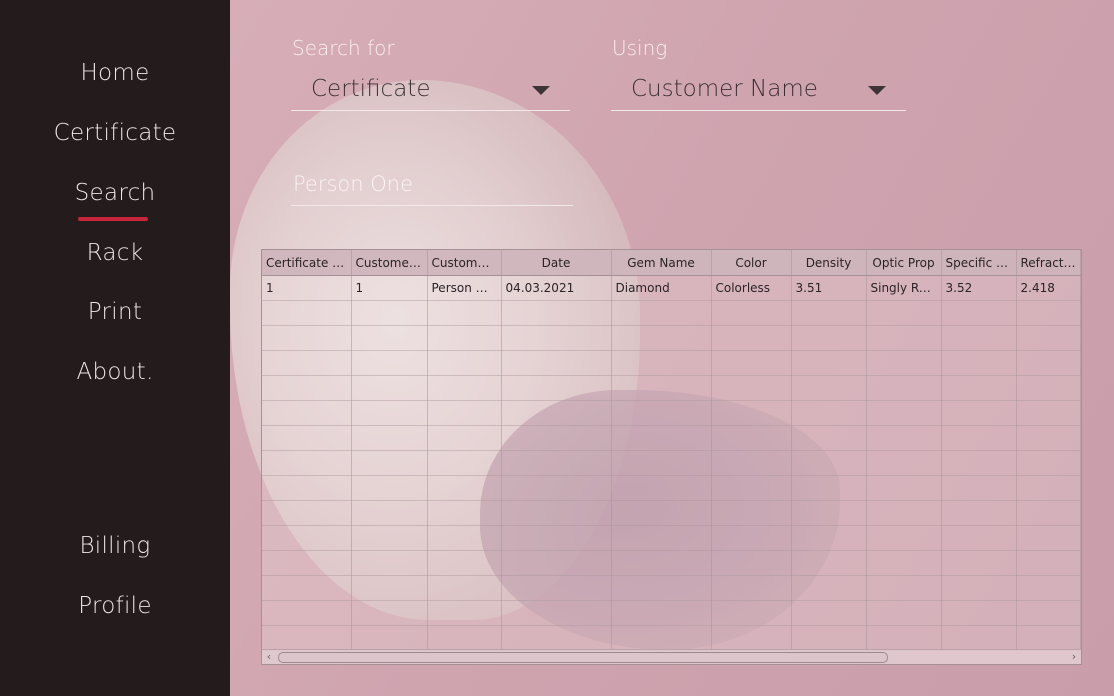  What do you see at coordinates (115, 312) in the screenshot?
I see `sidebar-item-print: Print` at bounding box center [115, 312].